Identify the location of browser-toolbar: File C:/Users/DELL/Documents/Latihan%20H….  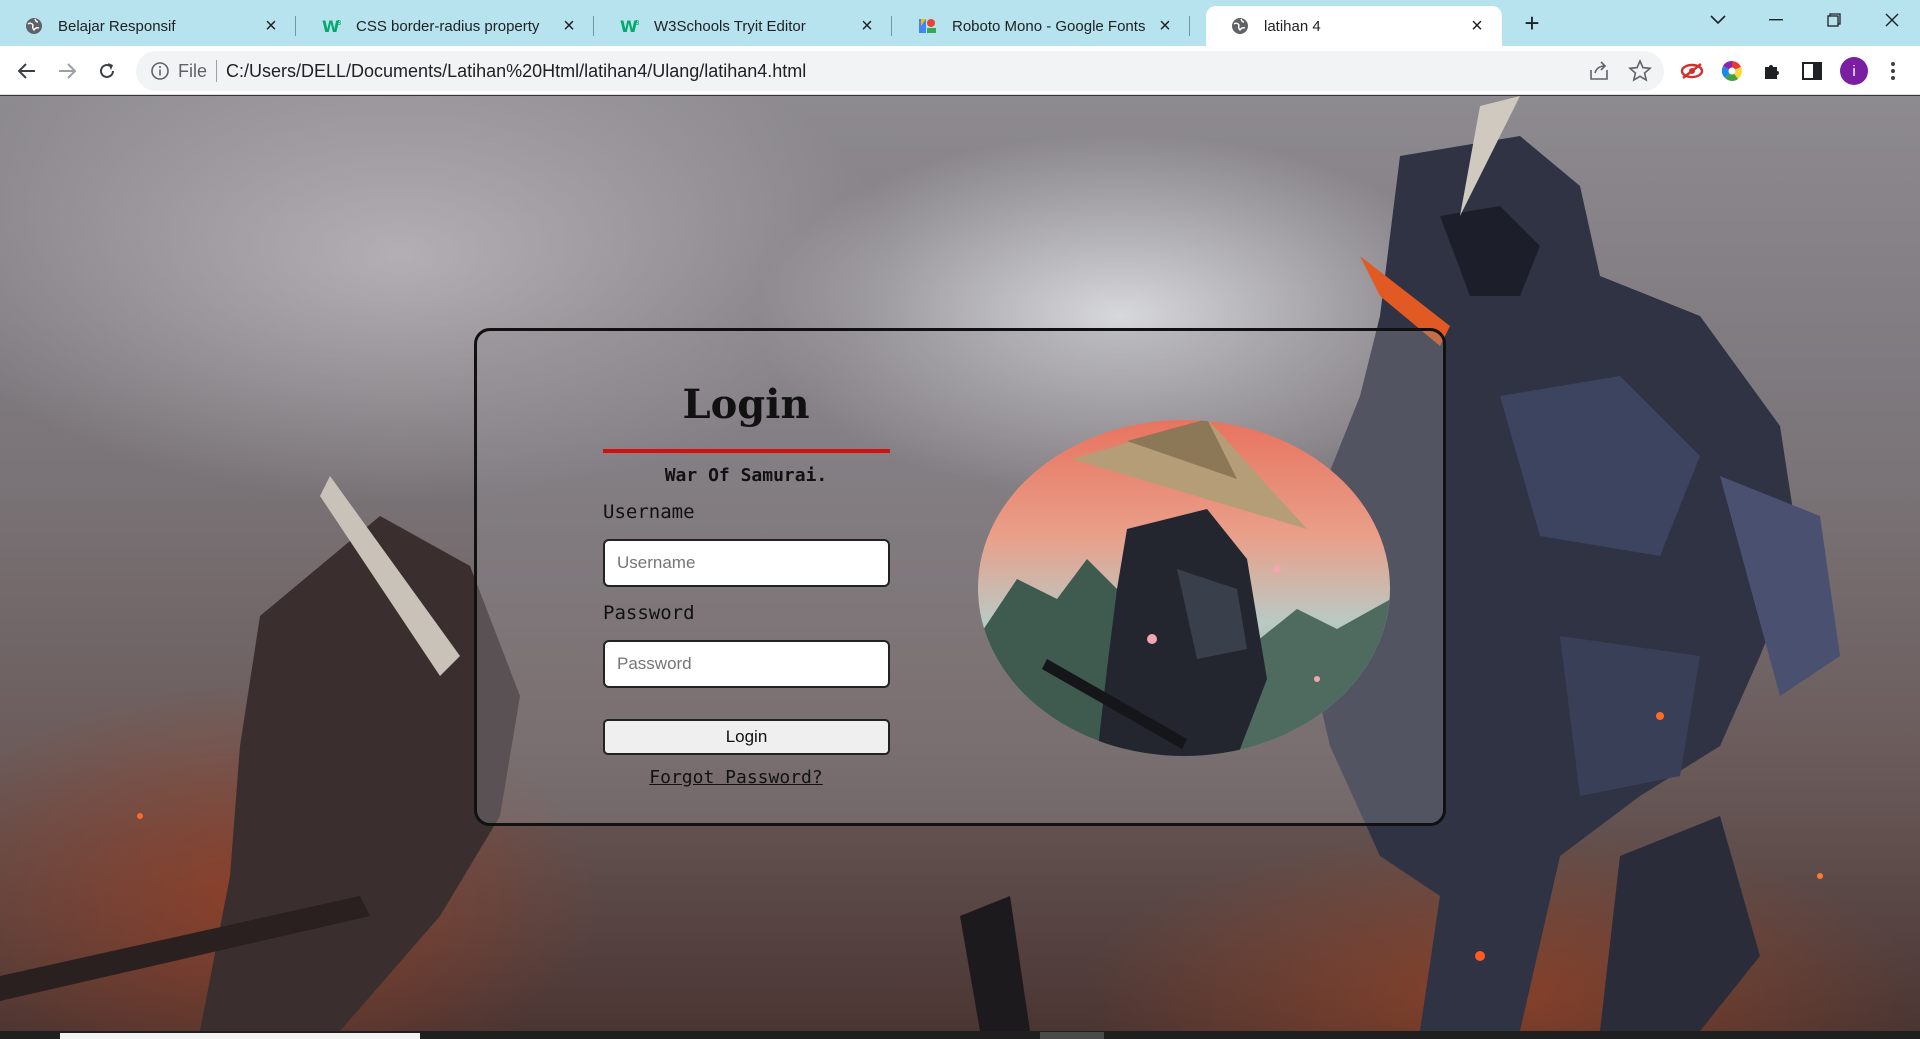
(960, 70).